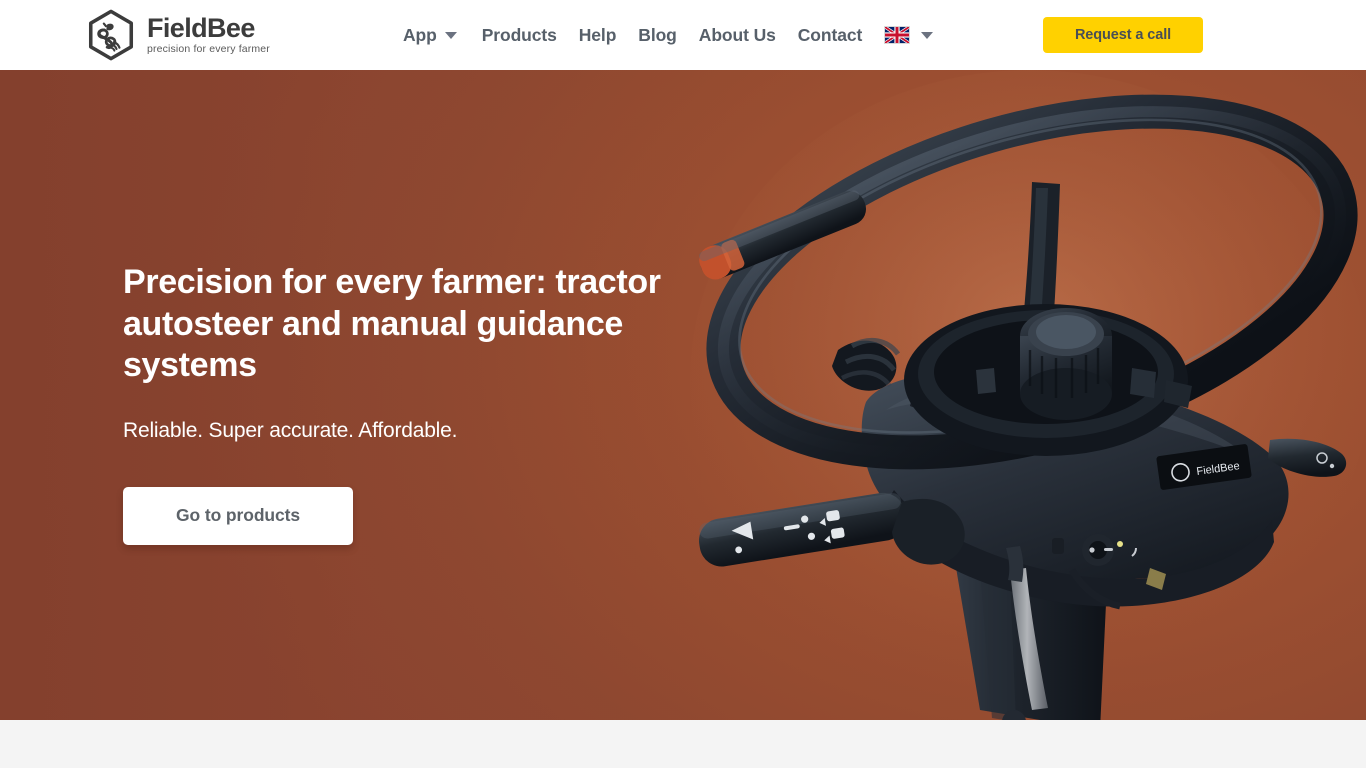  What do you see at coordinates (111, 35) in the screenshot?
I see `hexagon-bee-logo-icon` at bounding box center [111, 35].